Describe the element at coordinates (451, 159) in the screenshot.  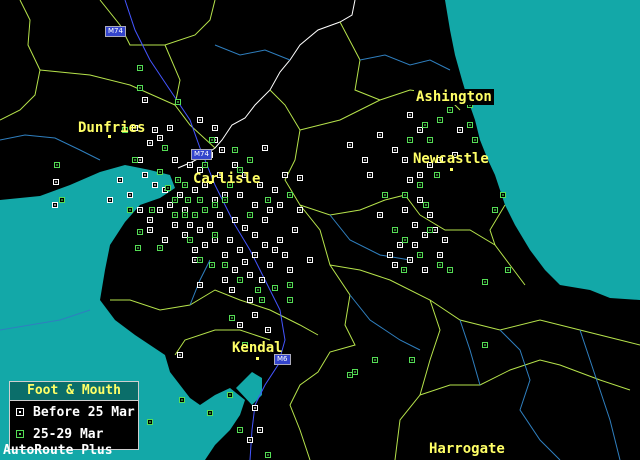
I see `city-label-newcastle: Newcastle` at that location.